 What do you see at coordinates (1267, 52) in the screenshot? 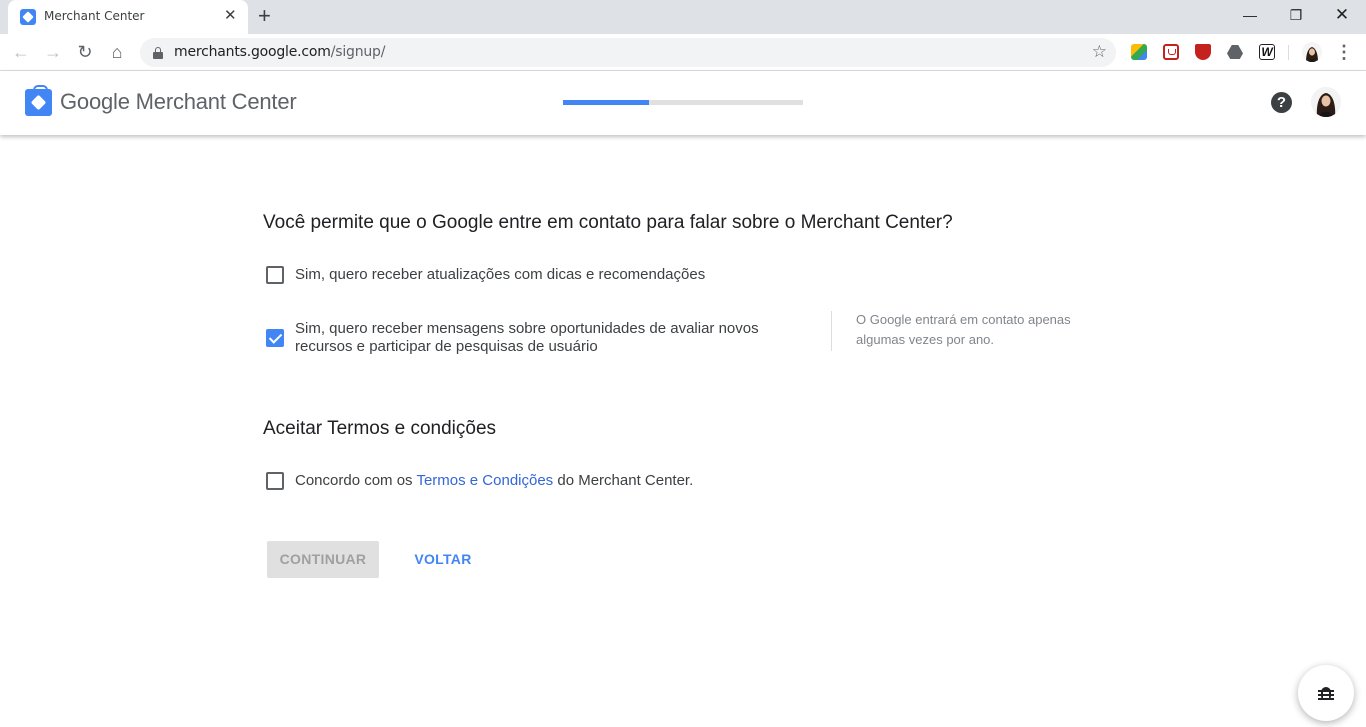
I see `extension-w-icon: W` at bounding box center [1267, 52].